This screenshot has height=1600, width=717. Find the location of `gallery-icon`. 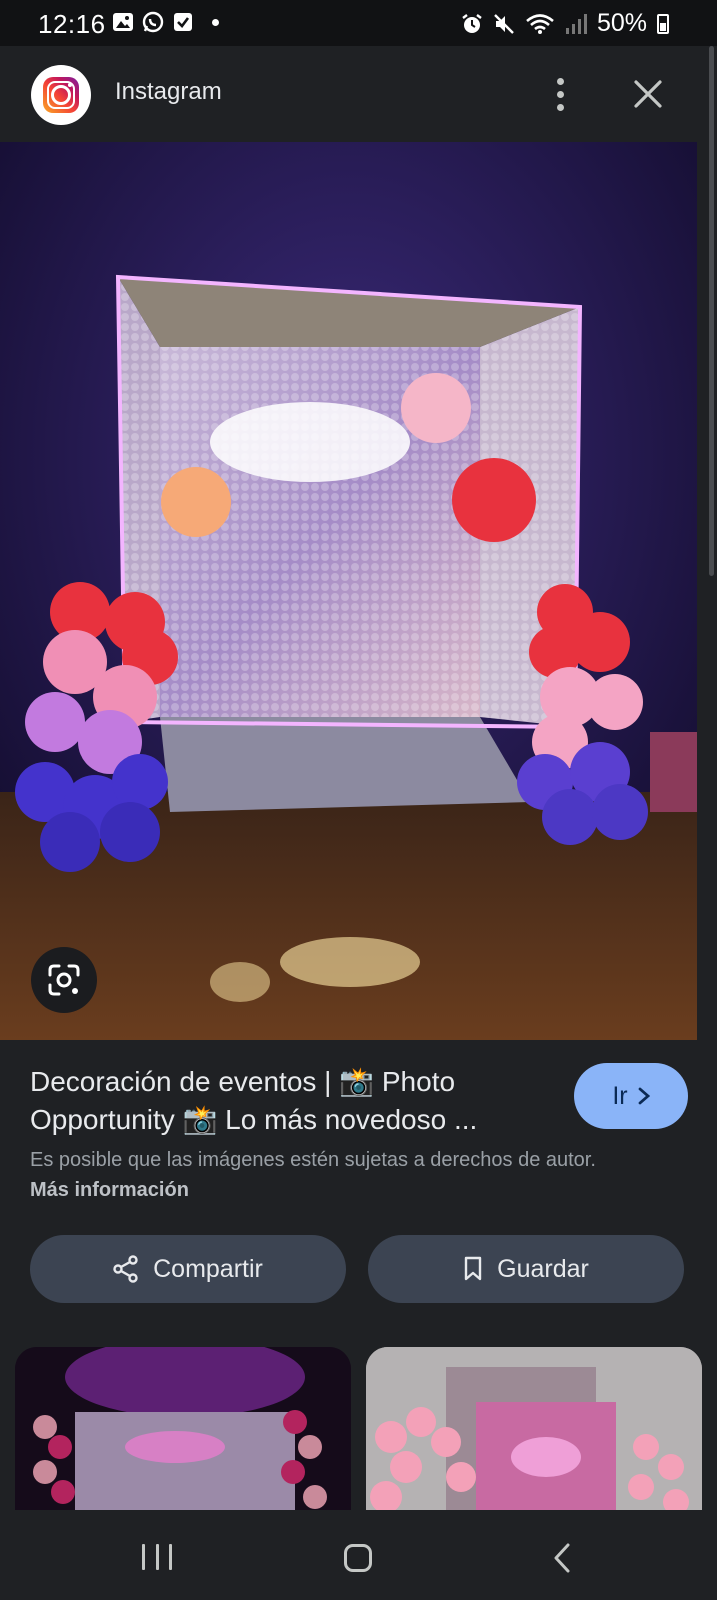

gallery-icon is located at coordinates (123, 22).